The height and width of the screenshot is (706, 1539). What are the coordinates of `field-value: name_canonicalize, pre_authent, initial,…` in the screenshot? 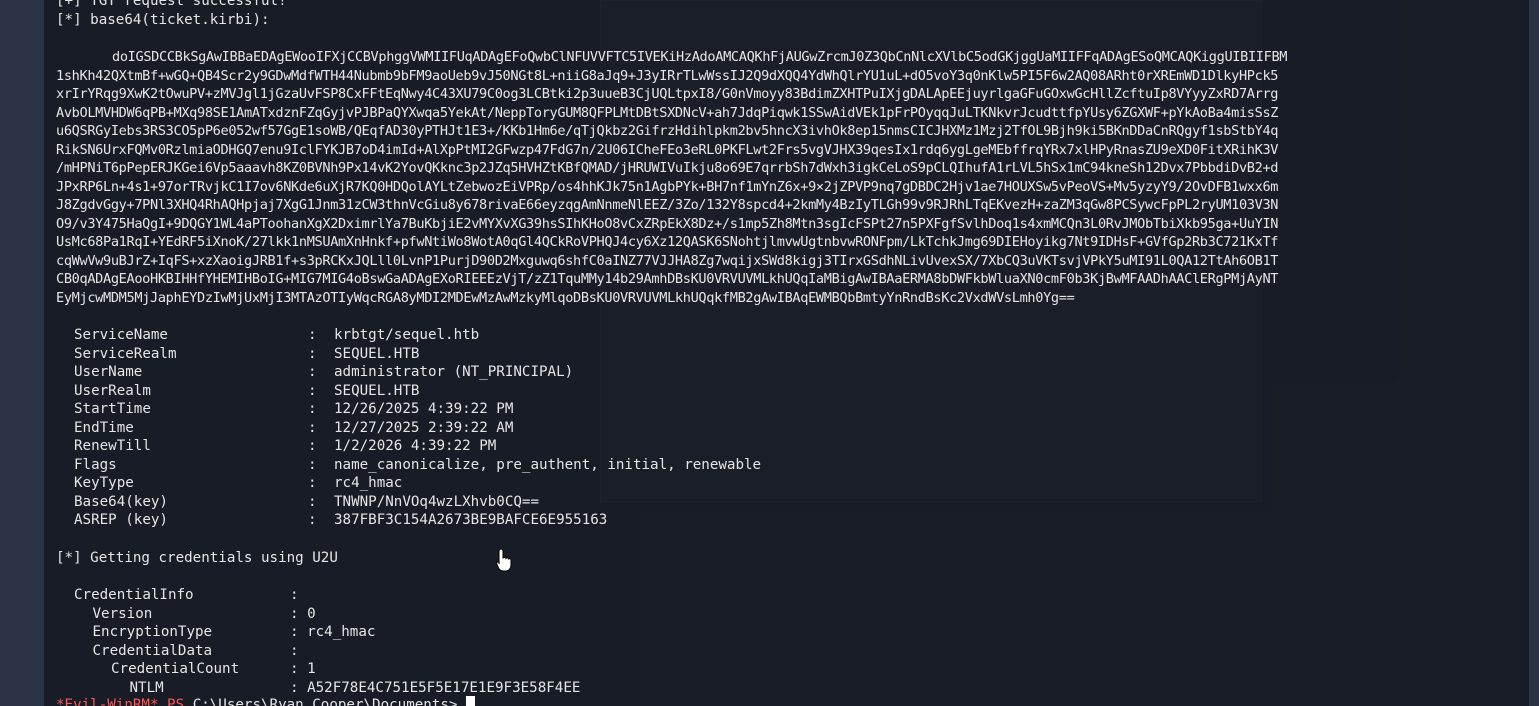 It's located at (548, 464).